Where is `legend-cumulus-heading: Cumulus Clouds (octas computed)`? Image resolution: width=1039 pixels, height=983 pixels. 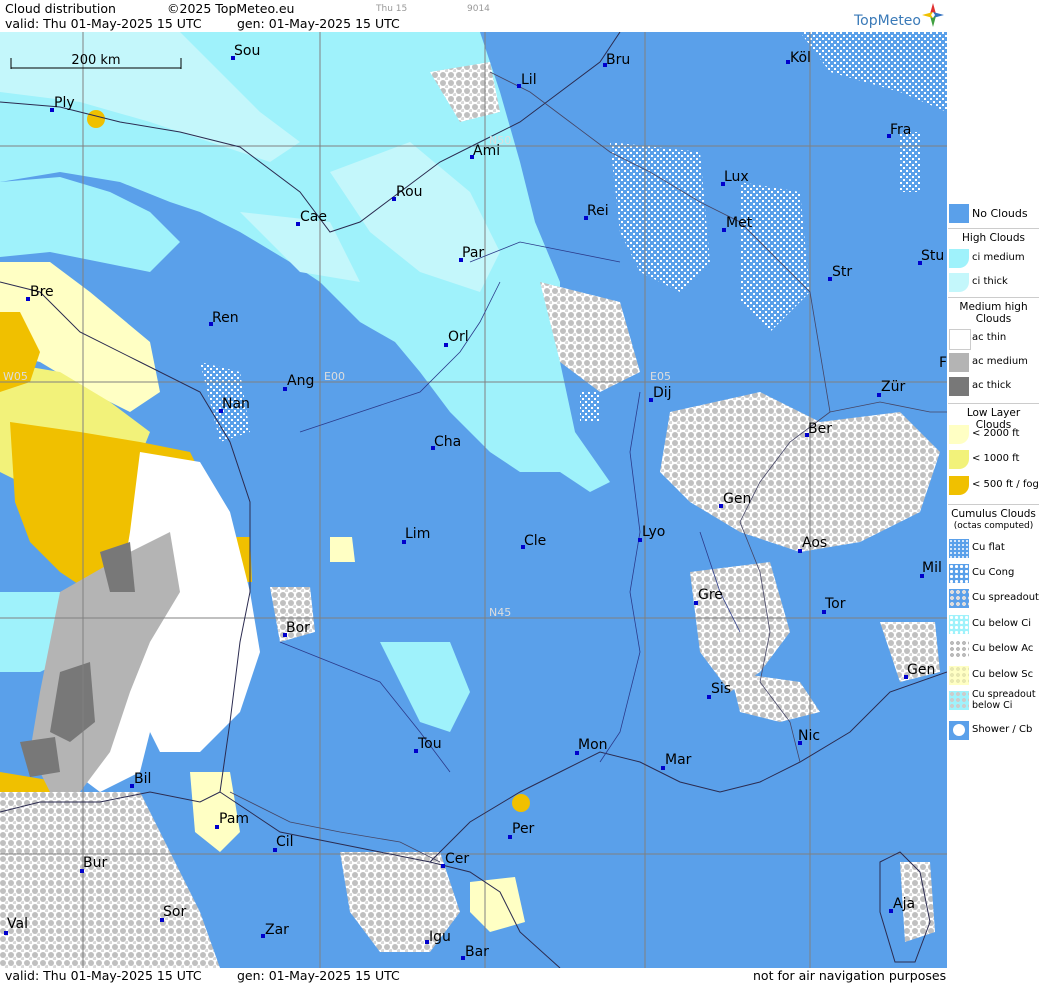
legend-cumulus-heading: Cumulus Clouds (octas computed) is located at coordinates (993, 518).